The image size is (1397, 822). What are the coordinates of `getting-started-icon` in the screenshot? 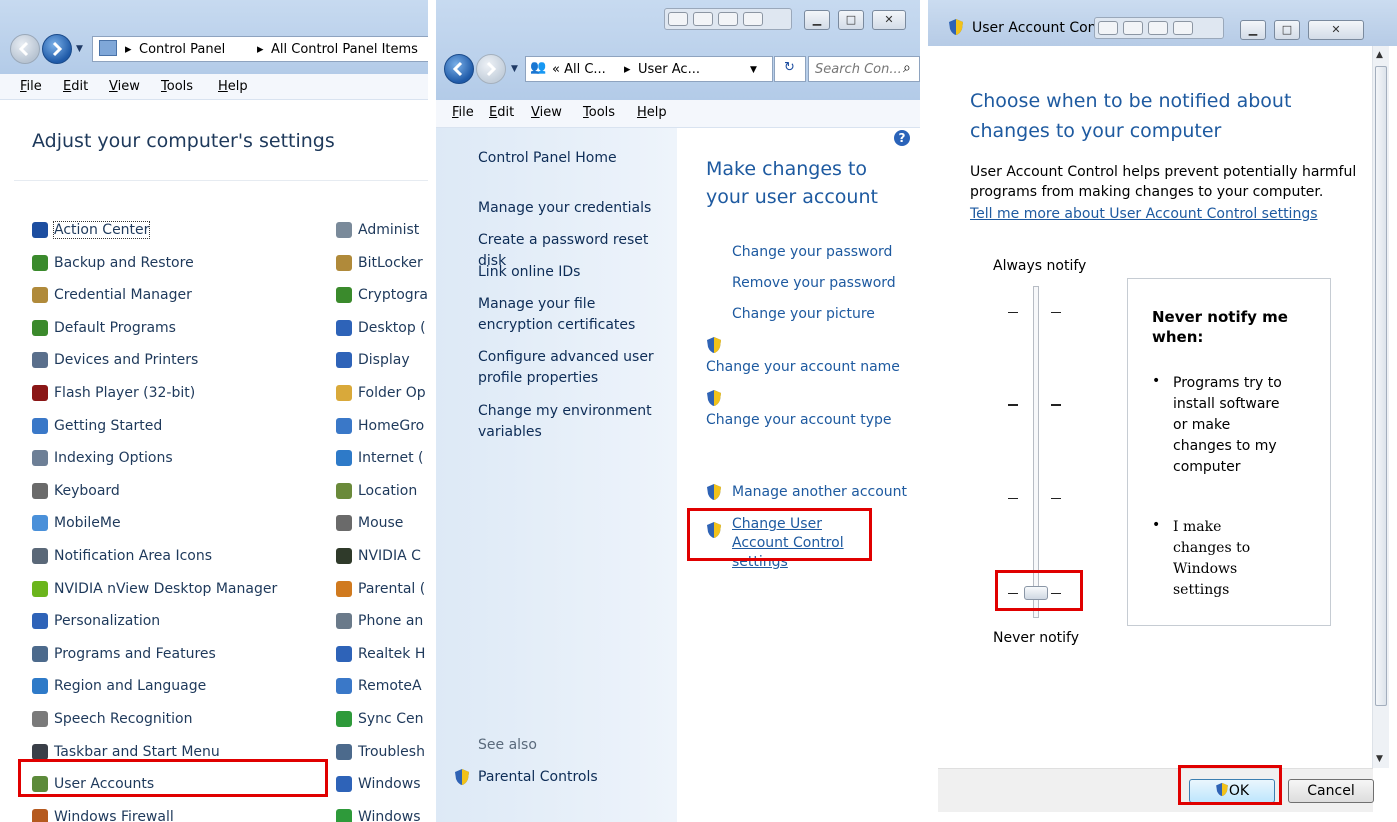 It's located at (40, 426).